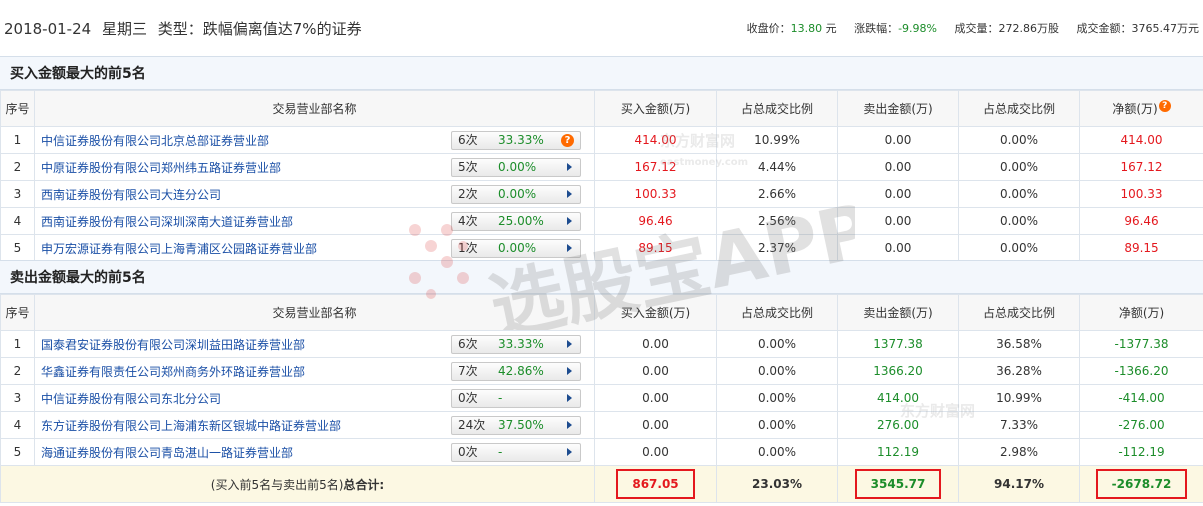  I want to click on total-buy-ratio: 23.03%, so click(777, 484).